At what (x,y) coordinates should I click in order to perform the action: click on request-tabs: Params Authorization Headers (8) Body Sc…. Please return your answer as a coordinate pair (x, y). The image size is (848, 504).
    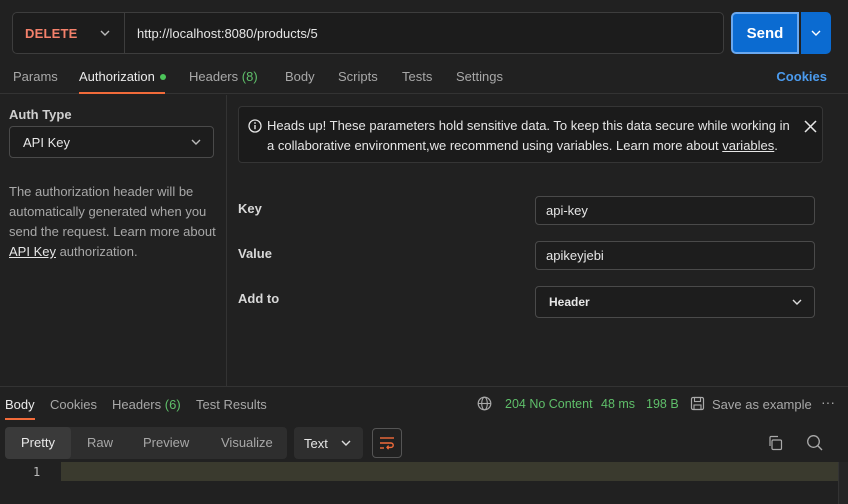
    Looking at the image, I should click on (424, 78).